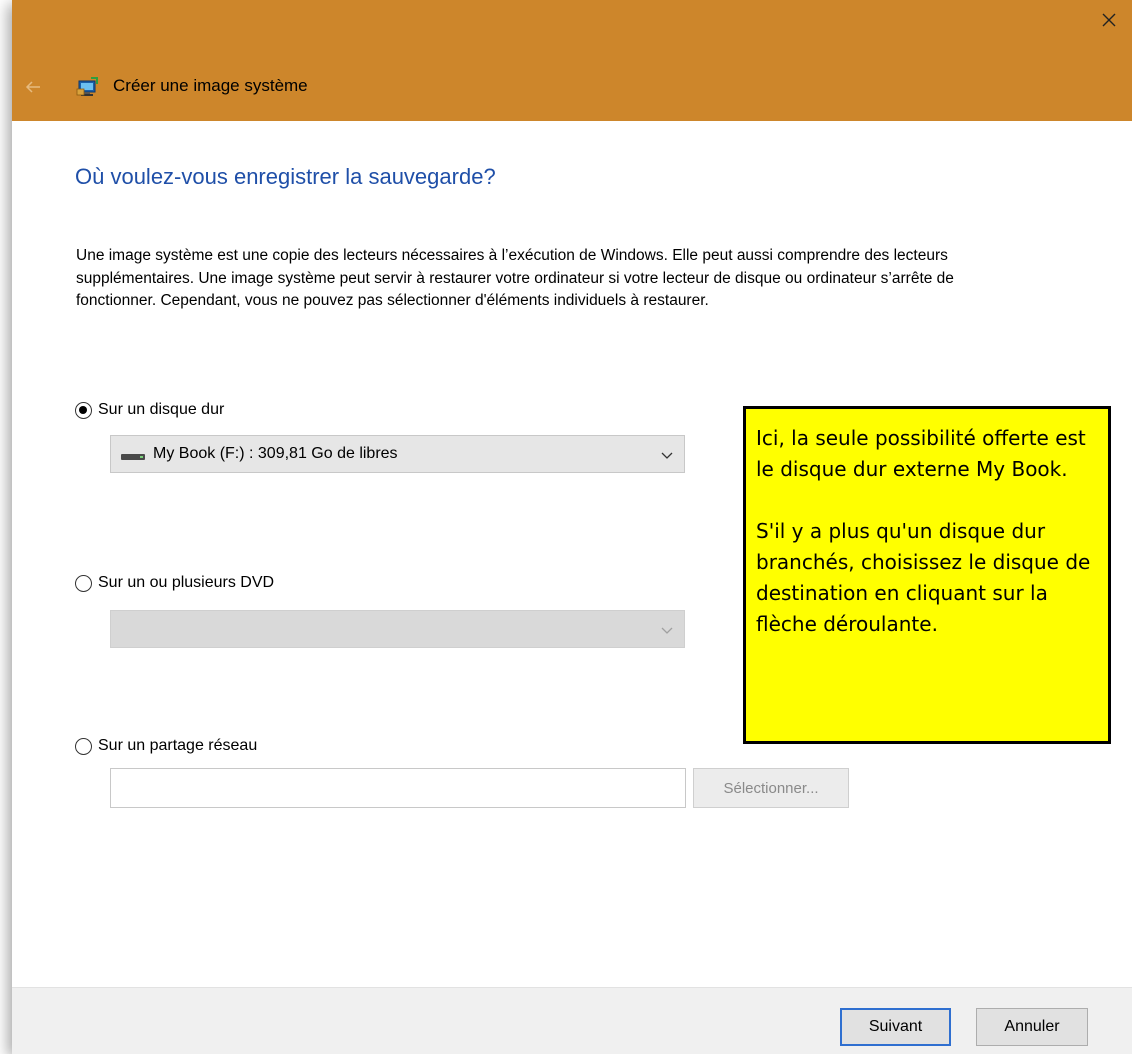 The width and height of the screenshot is (1132, 1054). I want to click on radio-dvd: Sur un ou plusieurs DVD, so click(174, 583).